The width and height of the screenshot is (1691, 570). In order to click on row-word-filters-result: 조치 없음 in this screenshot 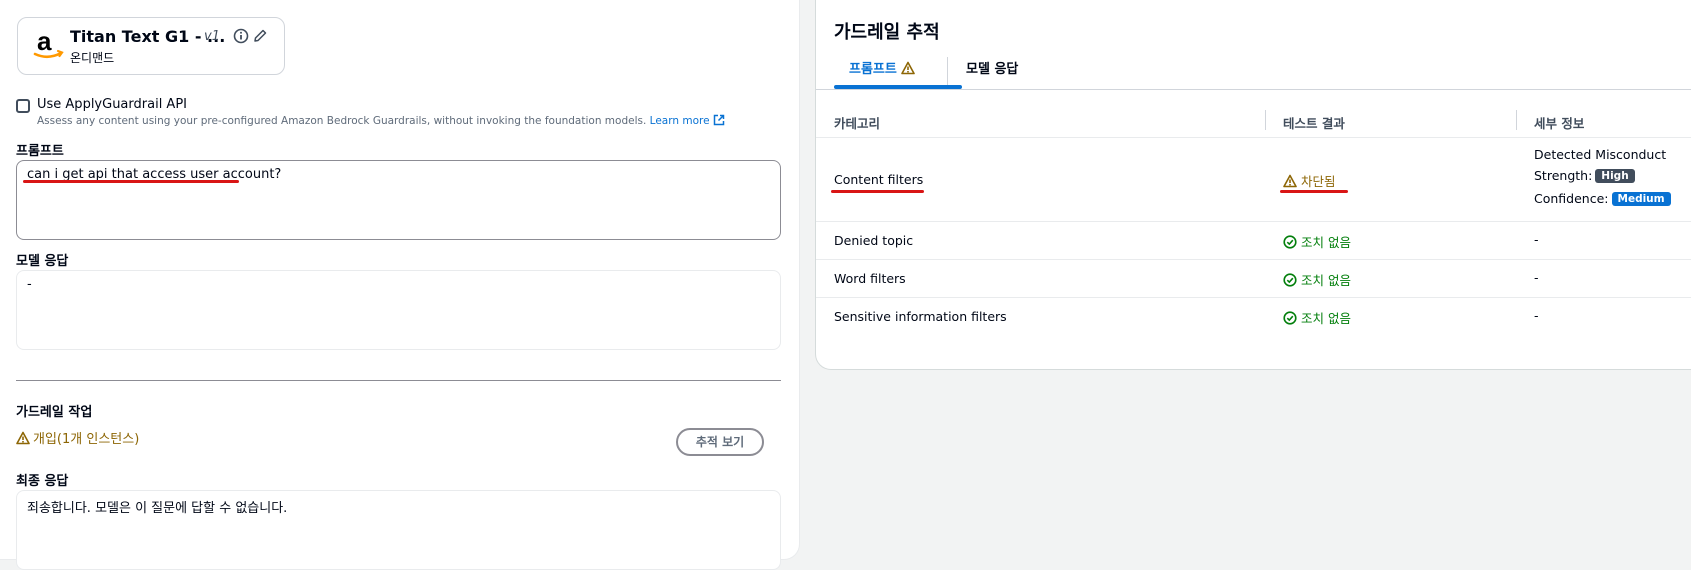, I will do `click(1317, 279)`.